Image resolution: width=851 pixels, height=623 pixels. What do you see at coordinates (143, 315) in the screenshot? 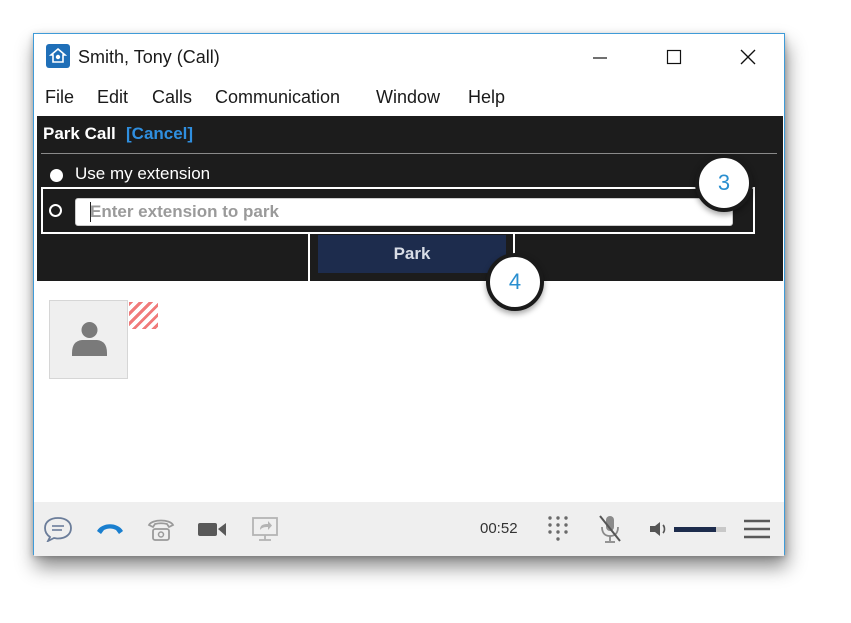
I see `status-indicator` at bounding box center [143, 315].